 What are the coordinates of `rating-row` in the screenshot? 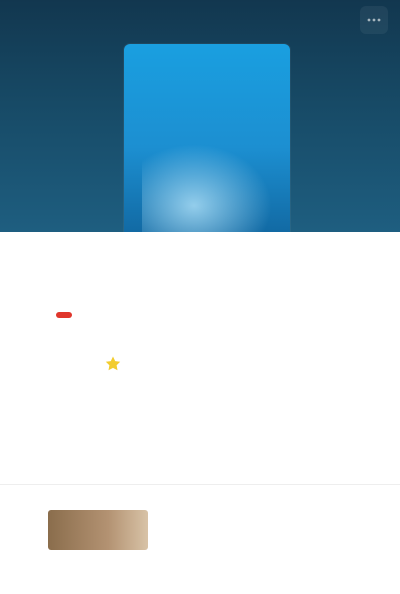 It's located at (201, 315).